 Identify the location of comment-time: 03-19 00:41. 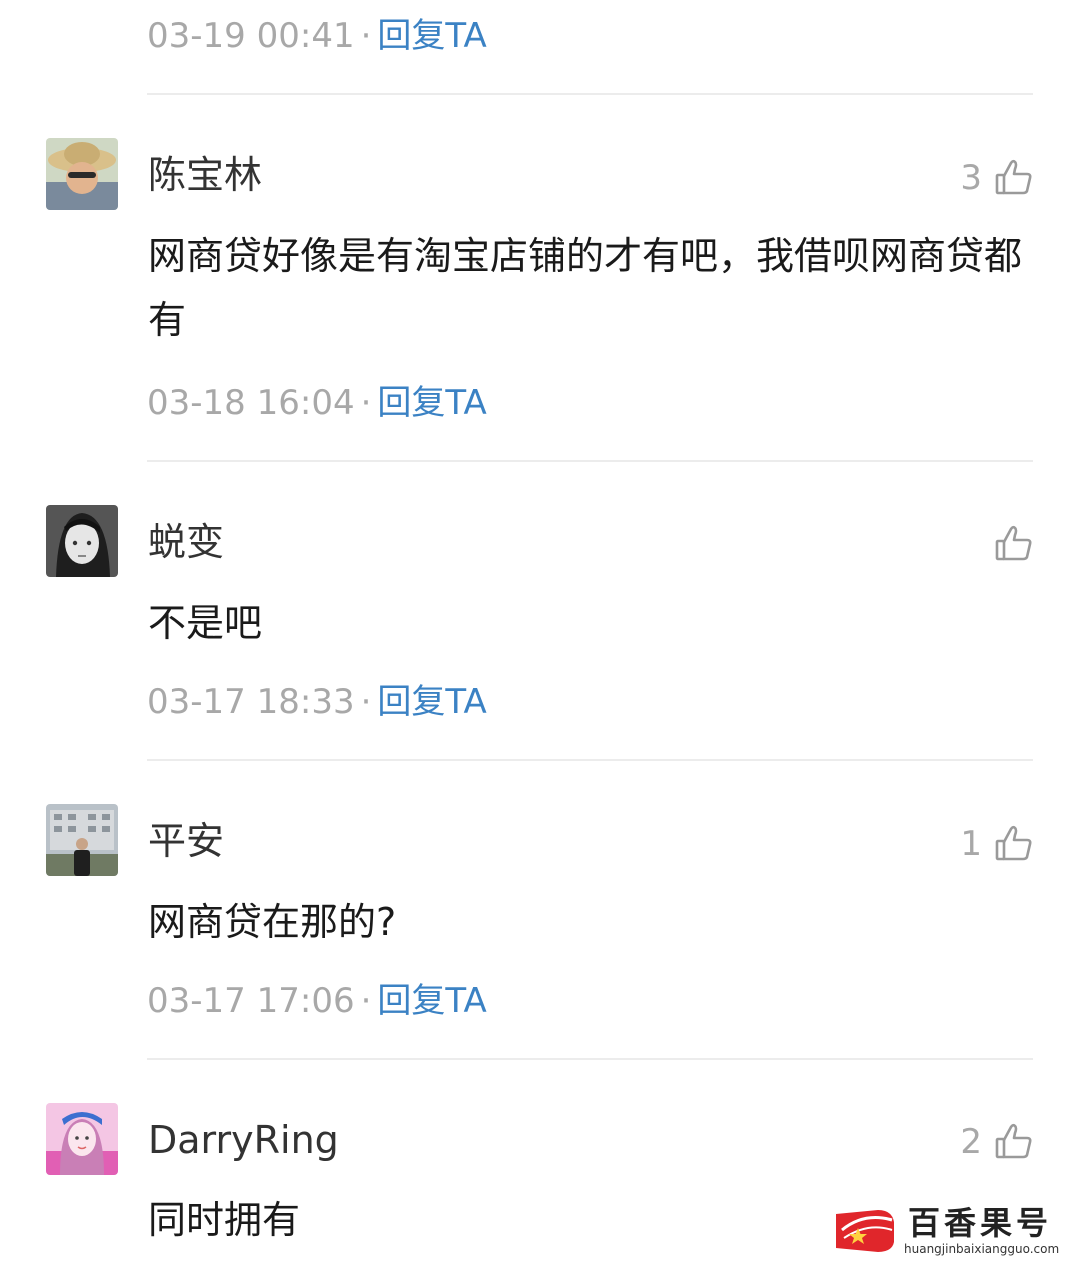
(251, 36).